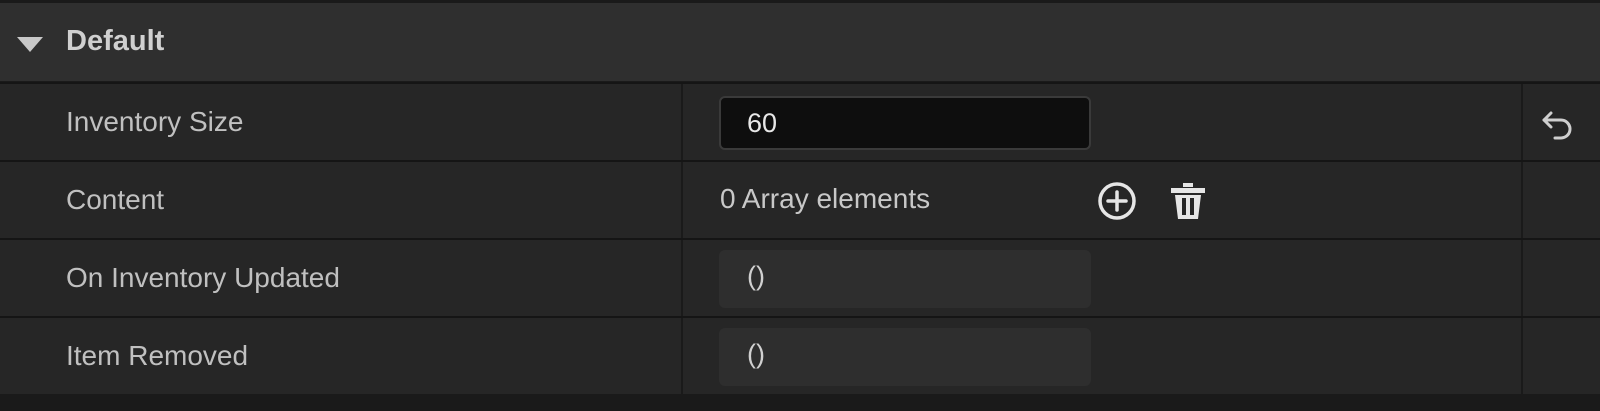 This screenshot has width=1600, height=411. Describe the element at coordinates (905, 279) in the screenshot. I see `on-inventory-updated-field: ()` at that location.